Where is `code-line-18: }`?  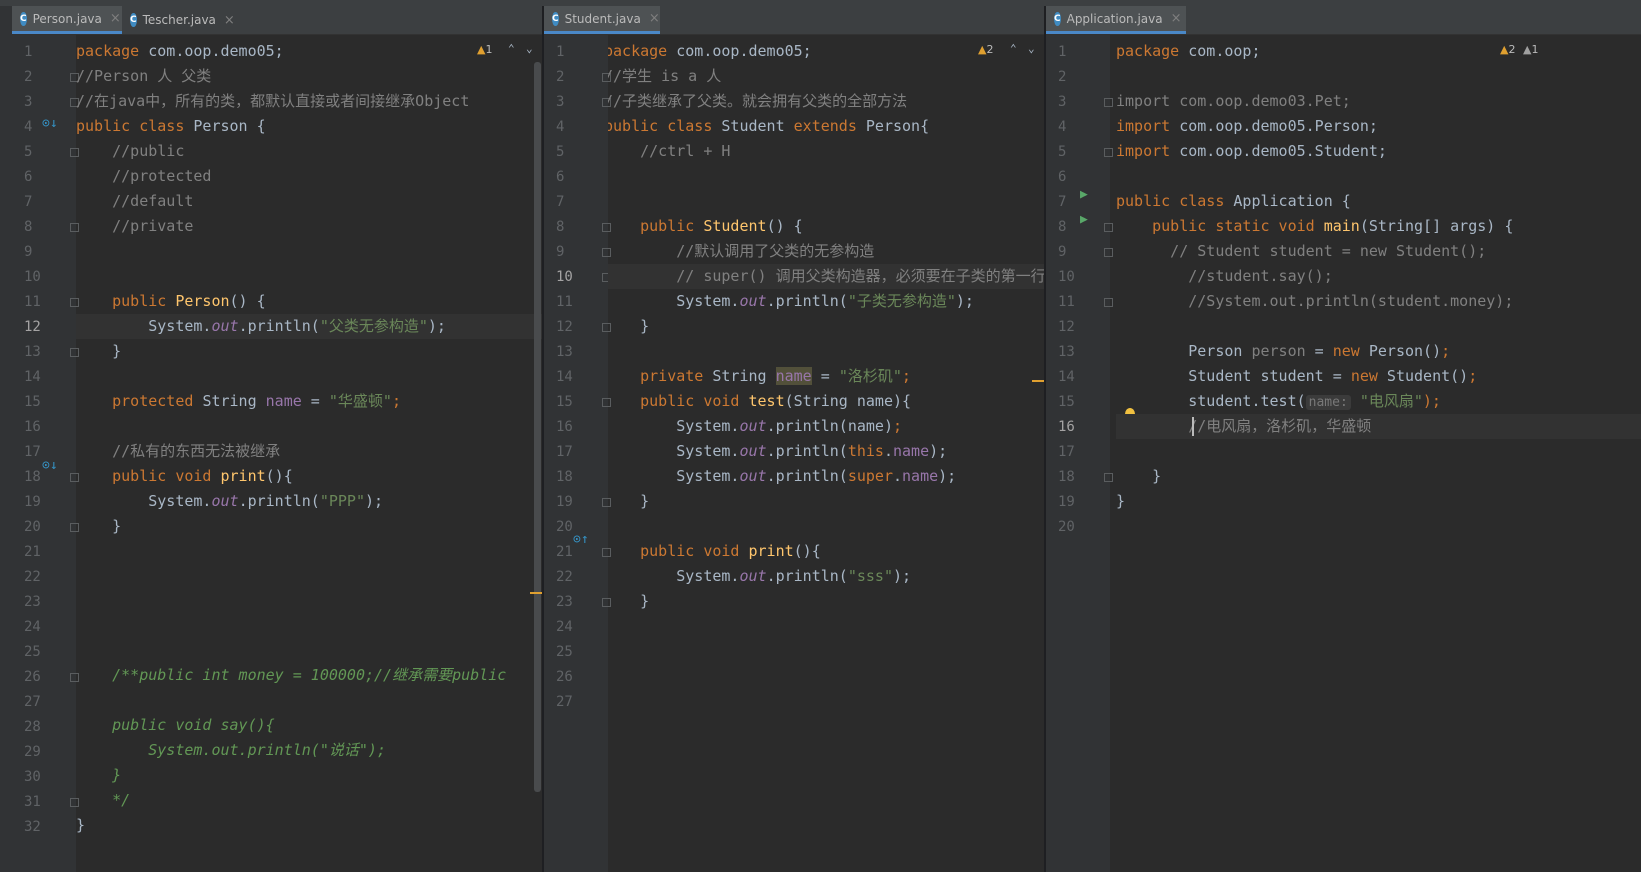
code-line-18: } is located at coordinates (1139, 476).